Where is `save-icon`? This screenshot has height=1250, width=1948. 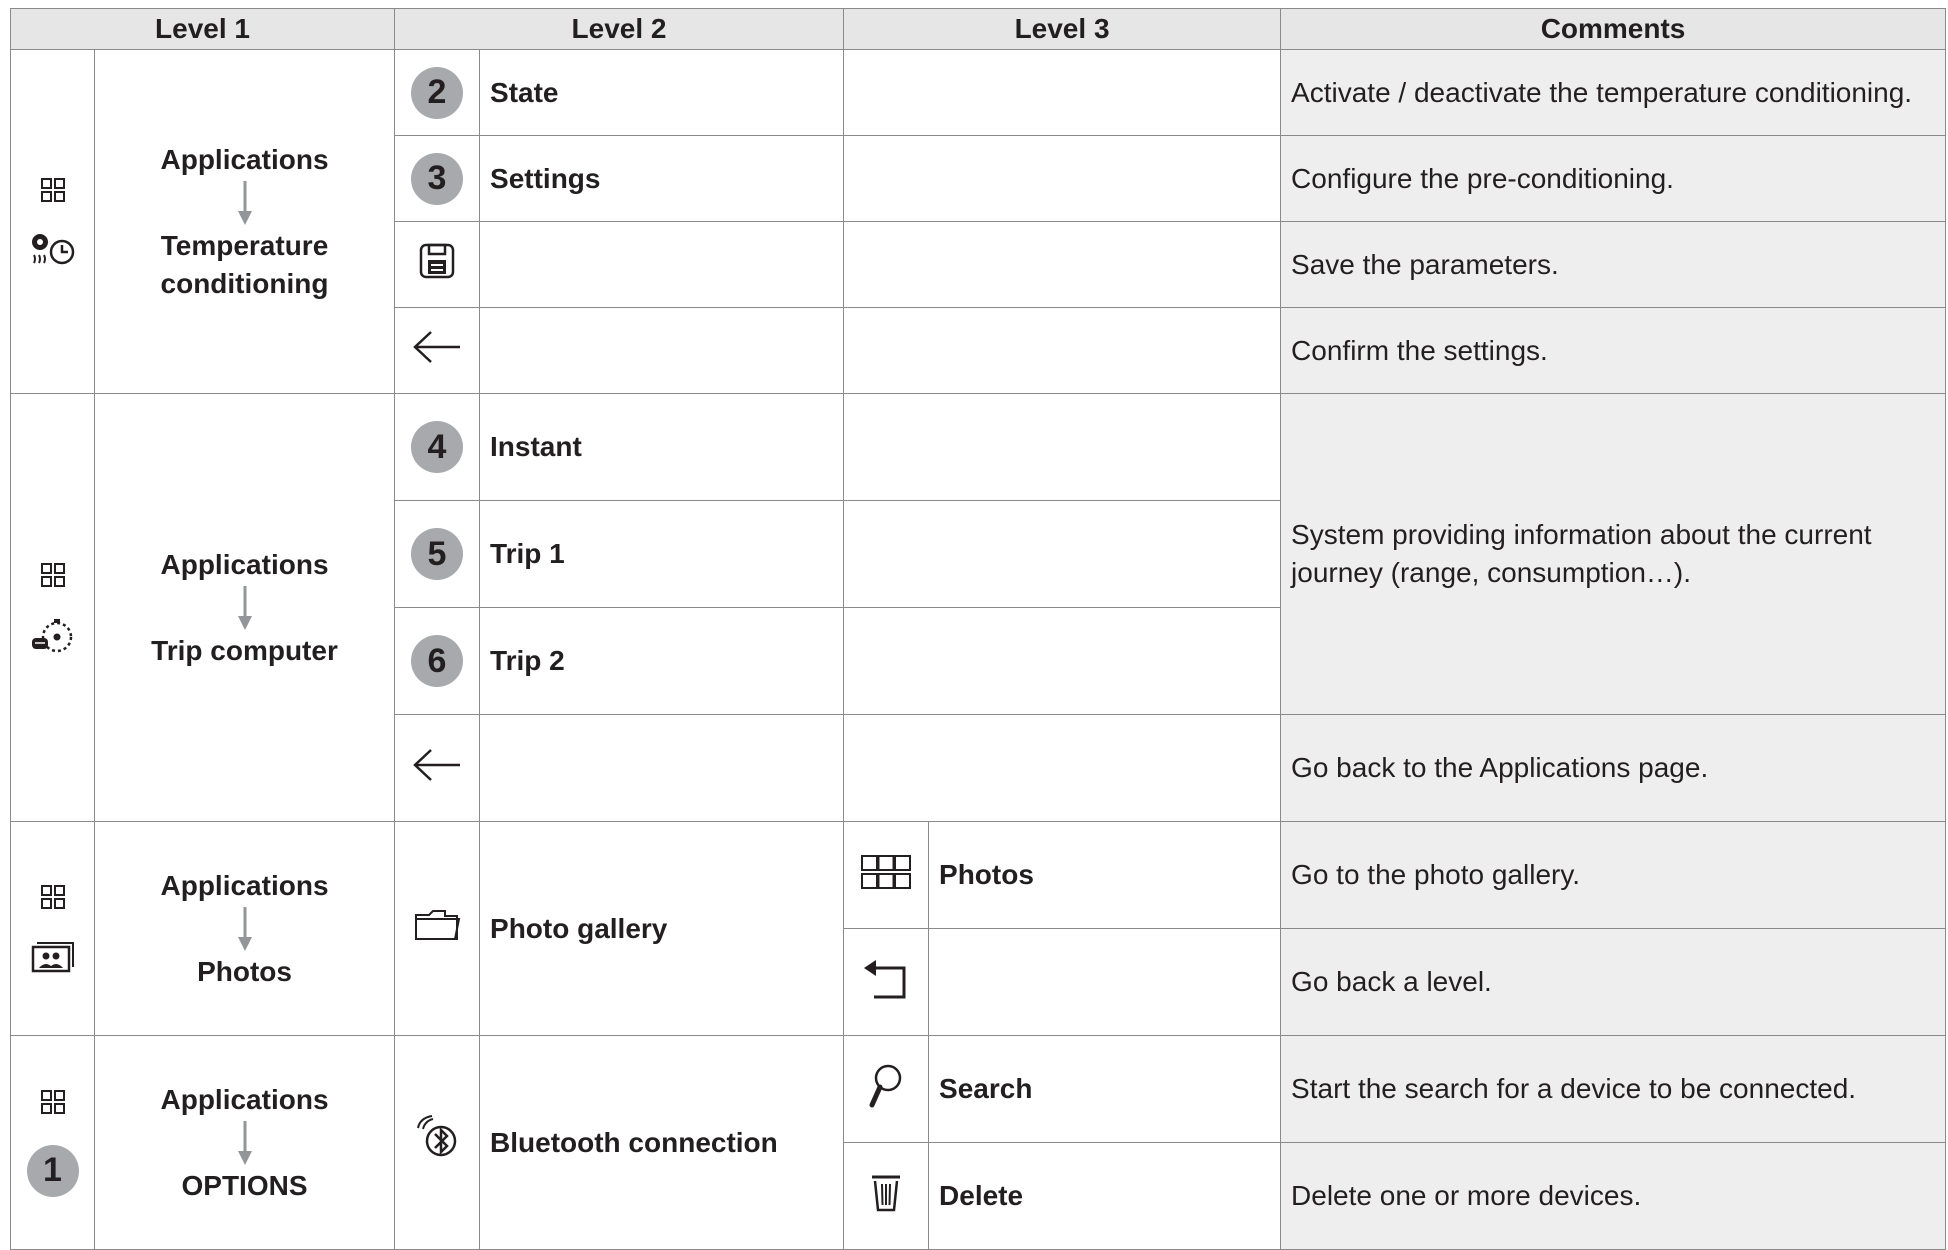 save-icon is located at coordinates (437, 261).